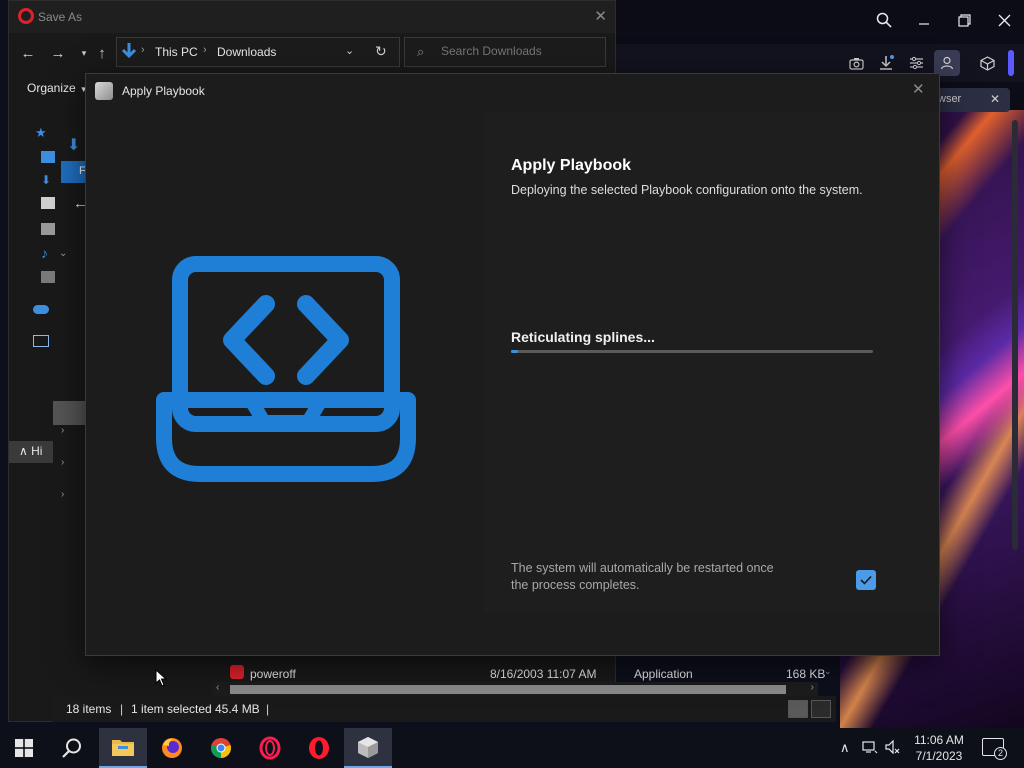 This screenshot has width=1024, height=768. What do you see at coordinates (918, 89) in the screenshot?
I see `playbook-close-icon: ✕` at bounding box center [918, 89].